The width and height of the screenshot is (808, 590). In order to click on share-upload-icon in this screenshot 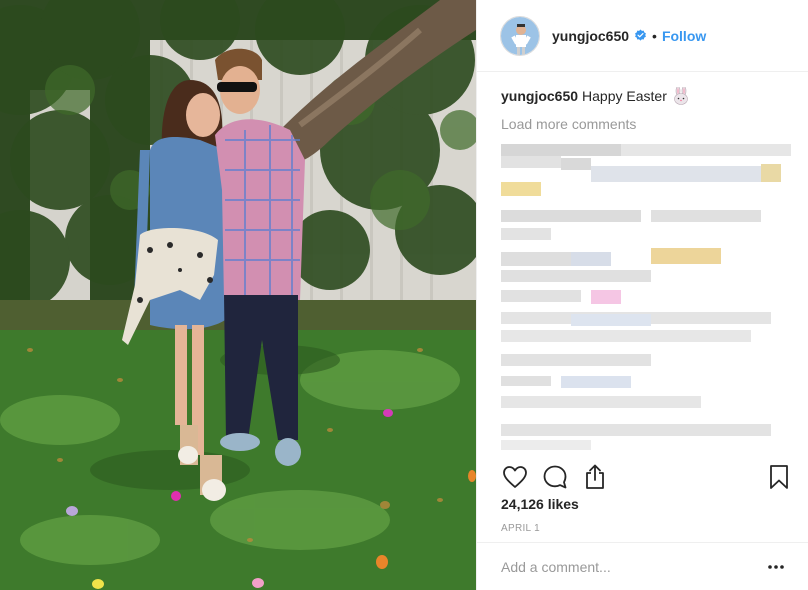, I will do `click(595, 477)`.